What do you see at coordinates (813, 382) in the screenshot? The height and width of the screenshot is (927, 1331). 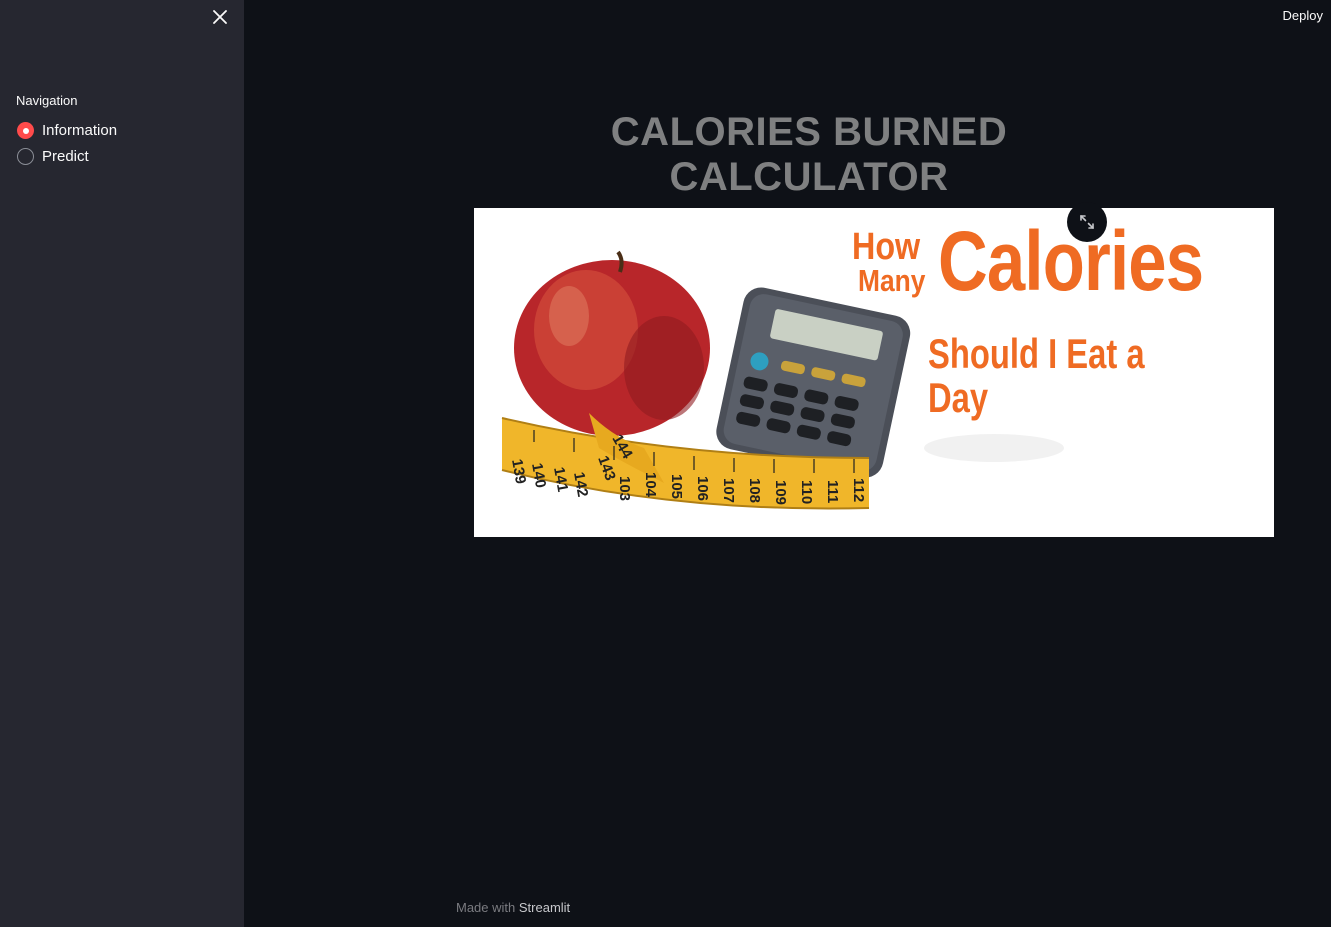 I see `calculator-graphic` at bounding box center [813, 382].